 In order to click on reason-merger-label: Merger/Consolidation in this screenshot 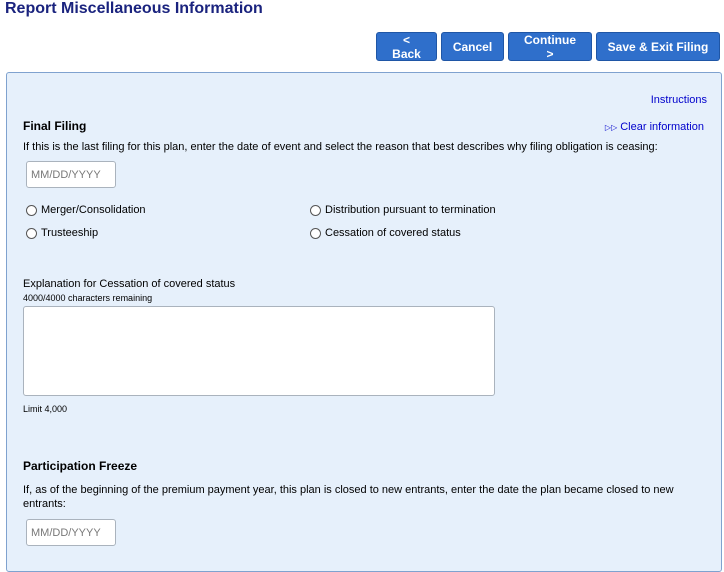, I will do `click(93, 210)`.